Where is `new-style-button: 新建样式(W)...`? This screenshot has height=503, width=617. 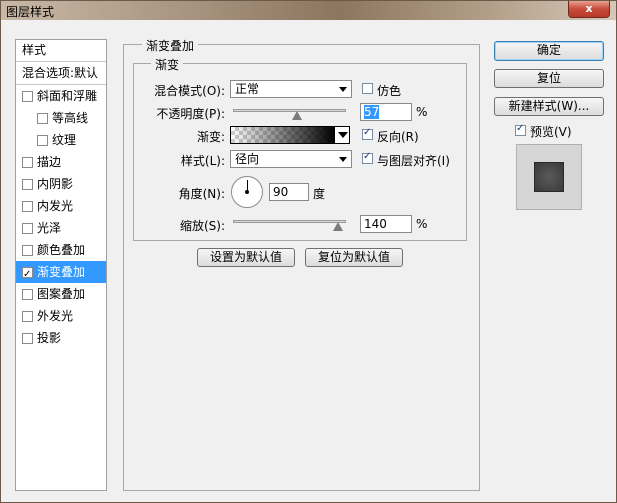
new-style-button: 新建样式(W)... is located at coordinates (549, 106).